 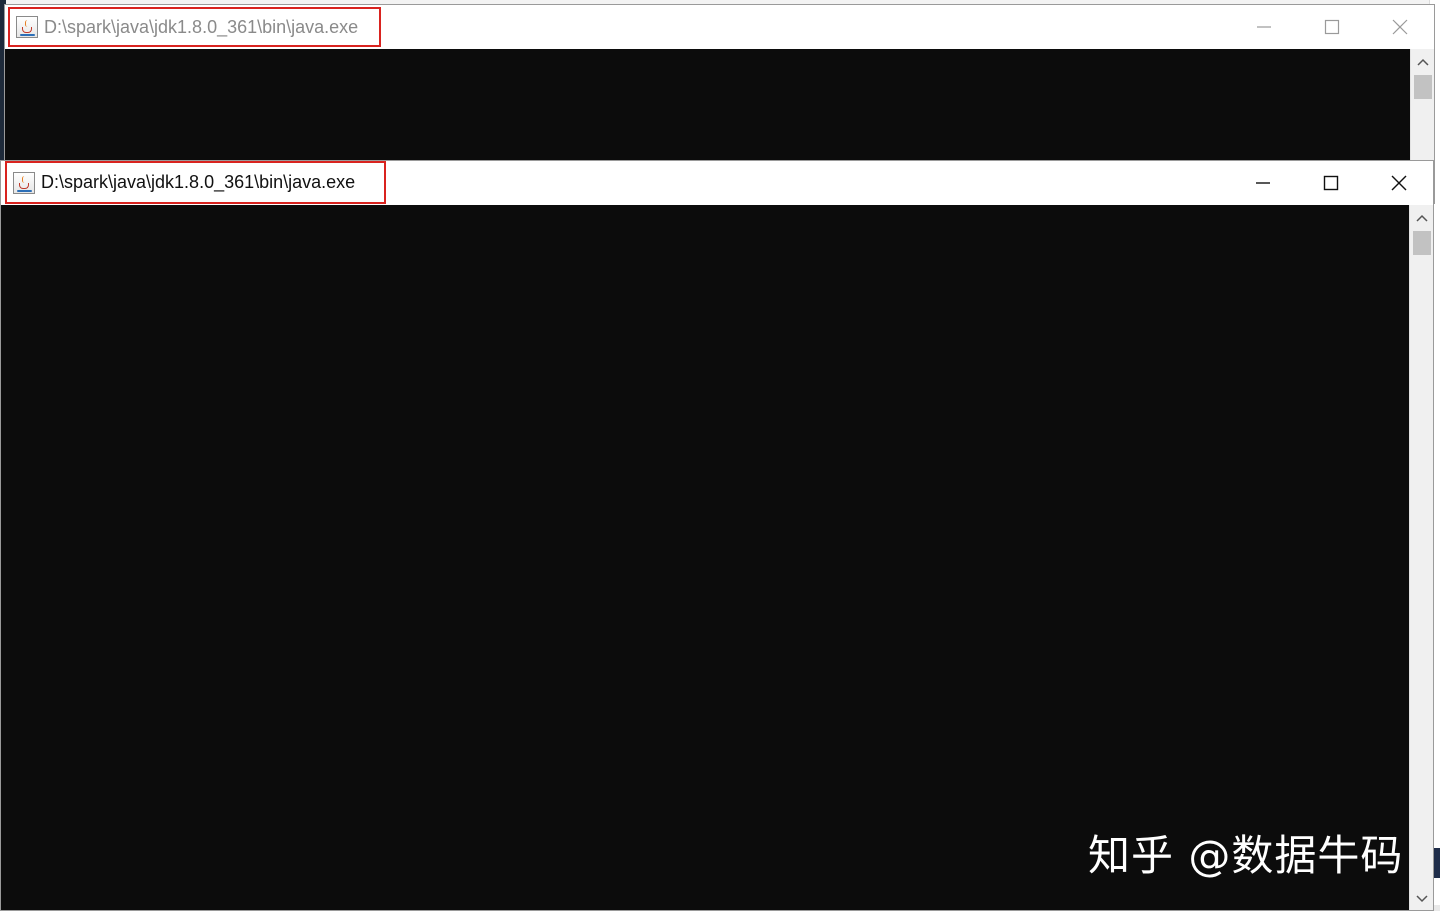 I want to click on scroll-down-button, so click(x=1422, y=899).